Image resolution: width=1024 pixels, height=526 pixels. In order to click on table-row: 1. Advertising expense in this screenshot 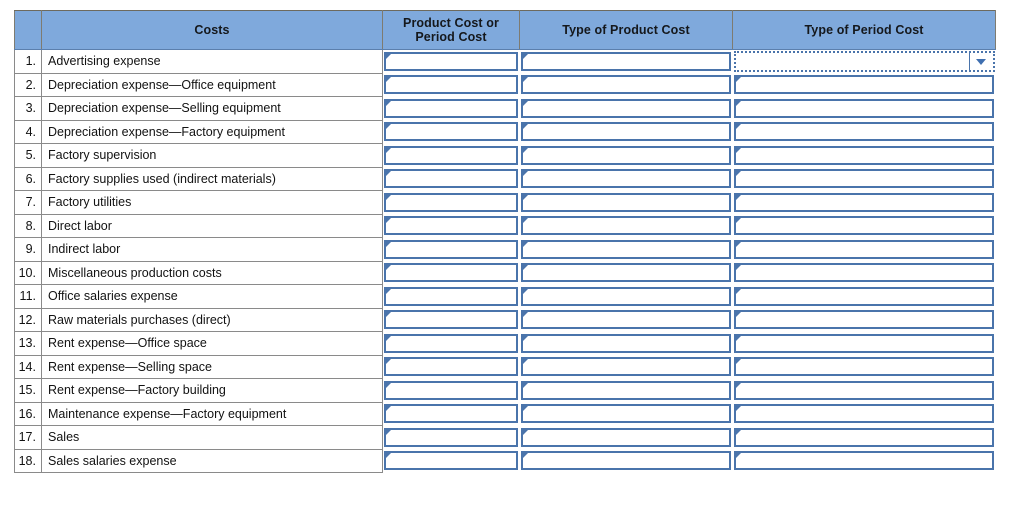, I will do `click(505, 61)`.